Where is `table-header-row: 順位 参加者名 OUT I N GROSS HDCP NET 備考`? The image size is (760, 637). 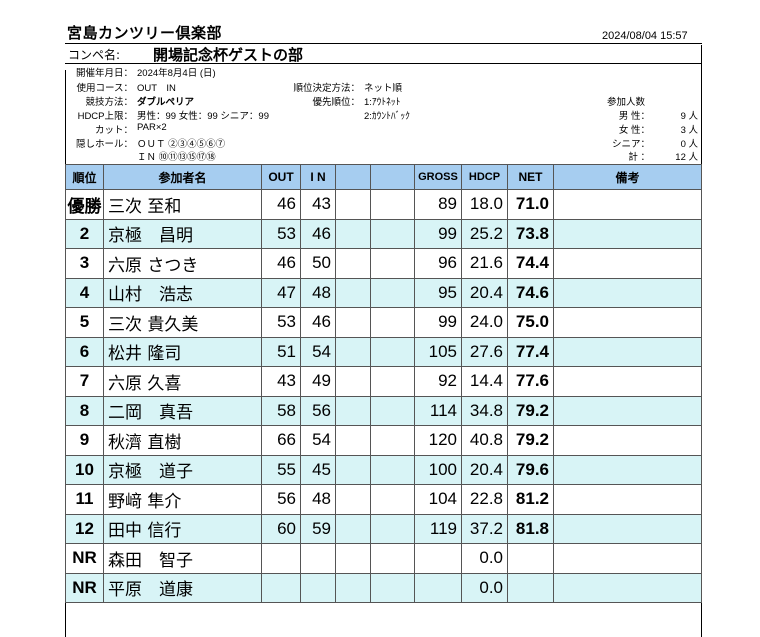 table-header-row: 順位 参加者名 OUT I N GROSS HDCP NET 備考 is located at coordinates (383, 177).